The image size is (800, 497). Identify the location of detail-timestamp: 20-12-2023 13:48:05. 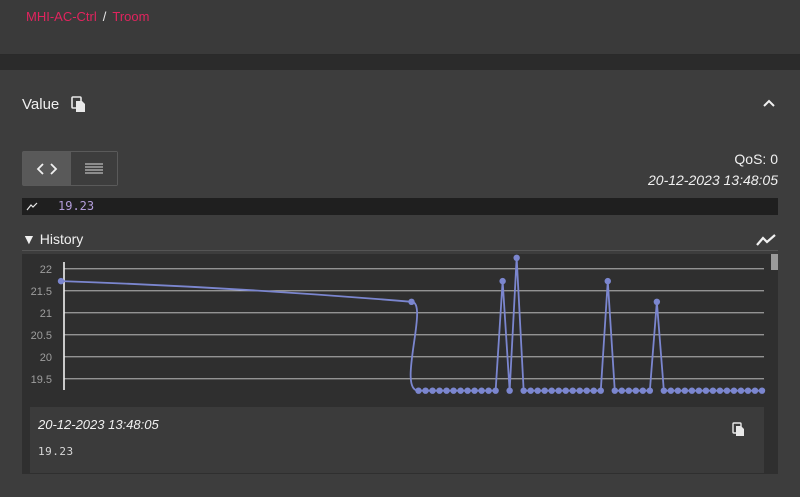
(98, 424).